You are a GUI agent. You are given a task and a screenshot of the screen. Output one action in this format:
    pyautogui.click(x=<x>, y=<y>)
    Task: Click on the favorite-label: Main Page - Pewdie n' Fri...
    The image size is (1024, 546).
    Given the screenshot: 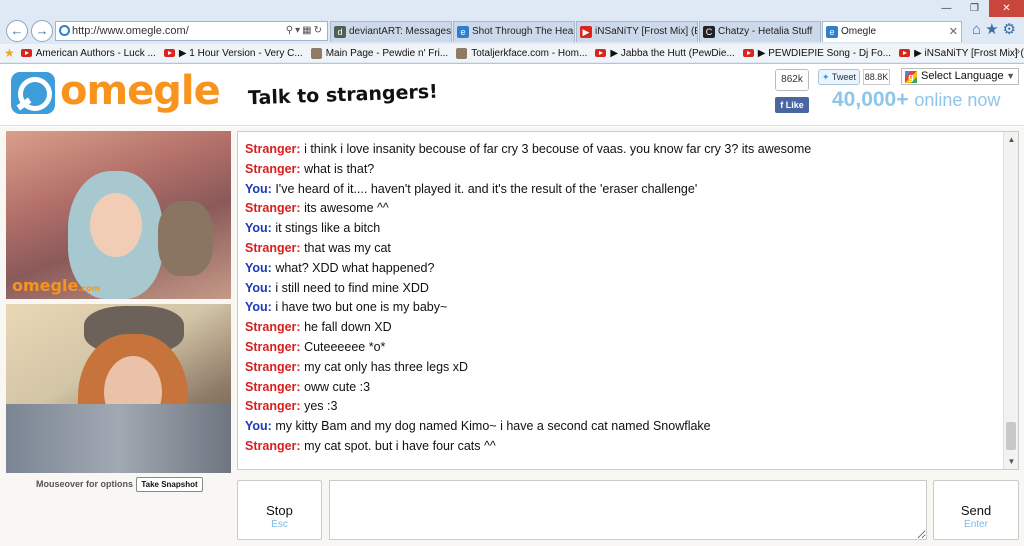 What is the action you would take?
    pyautogui.click(x=387, y=53)
    